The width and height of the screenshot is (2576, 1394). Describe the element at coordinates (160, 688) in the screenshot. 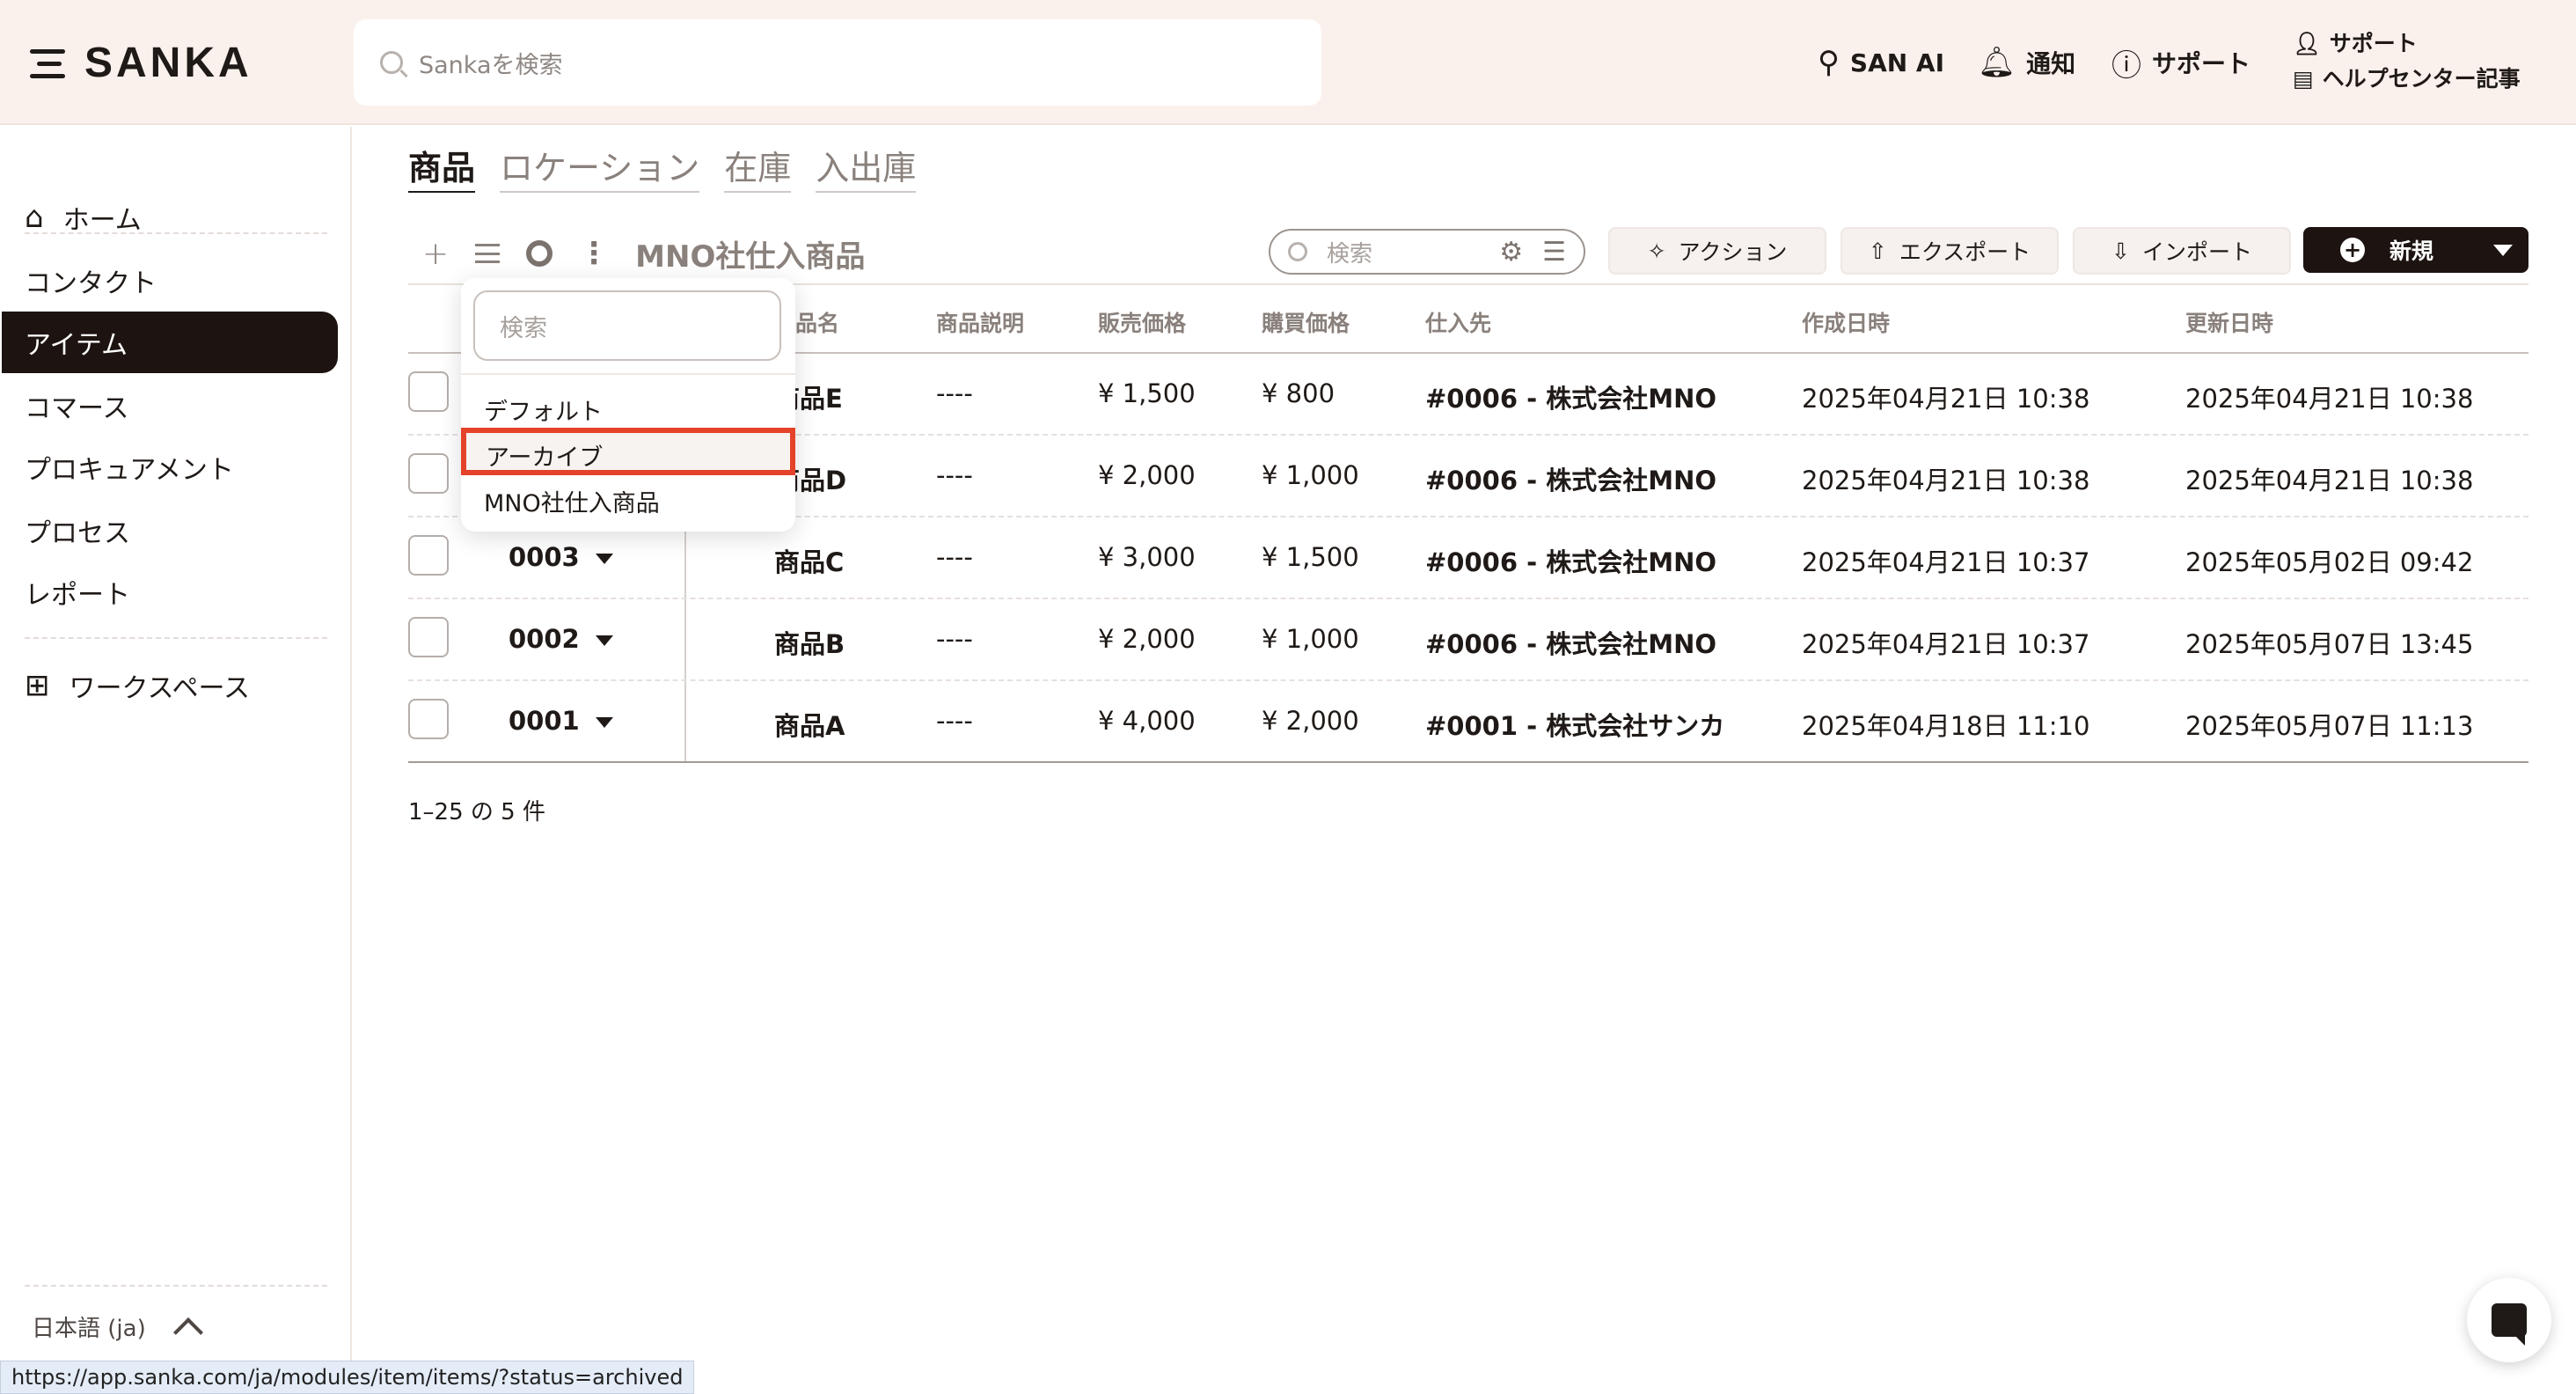

I see `sidebar-item-label: ワークスペース` at that location.